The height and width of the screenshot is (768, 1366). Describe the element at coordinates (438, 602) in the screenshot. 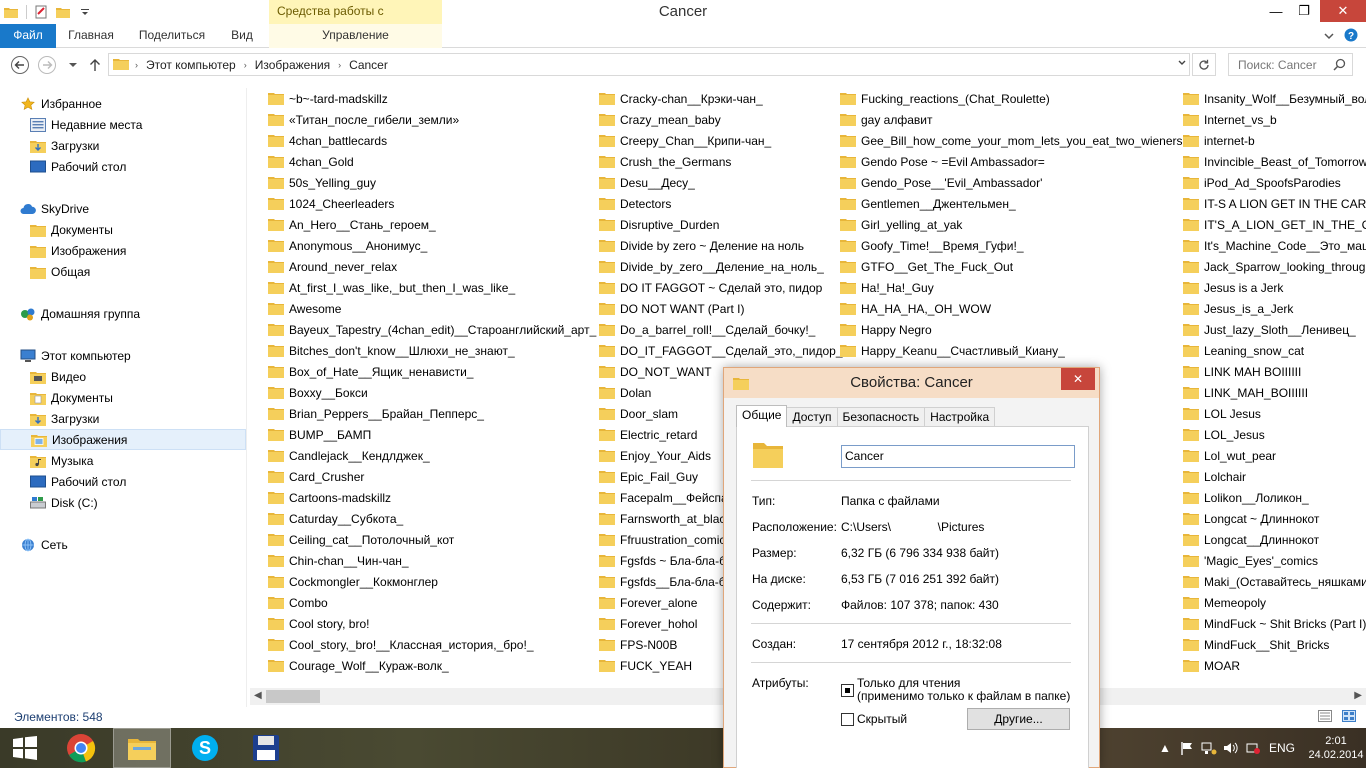

I see `folder-item: Combo` at that location.